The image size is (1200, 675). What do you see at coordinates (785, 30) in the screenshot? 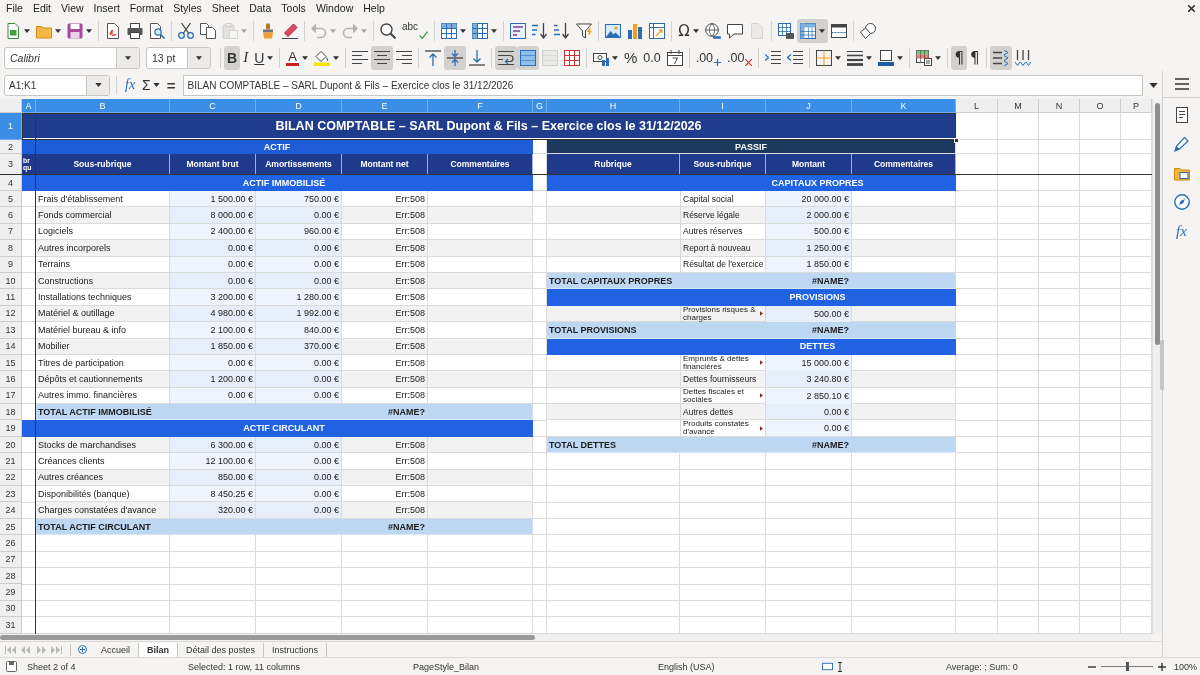
I see `print-area-icon` at bounding box center [785, 30].